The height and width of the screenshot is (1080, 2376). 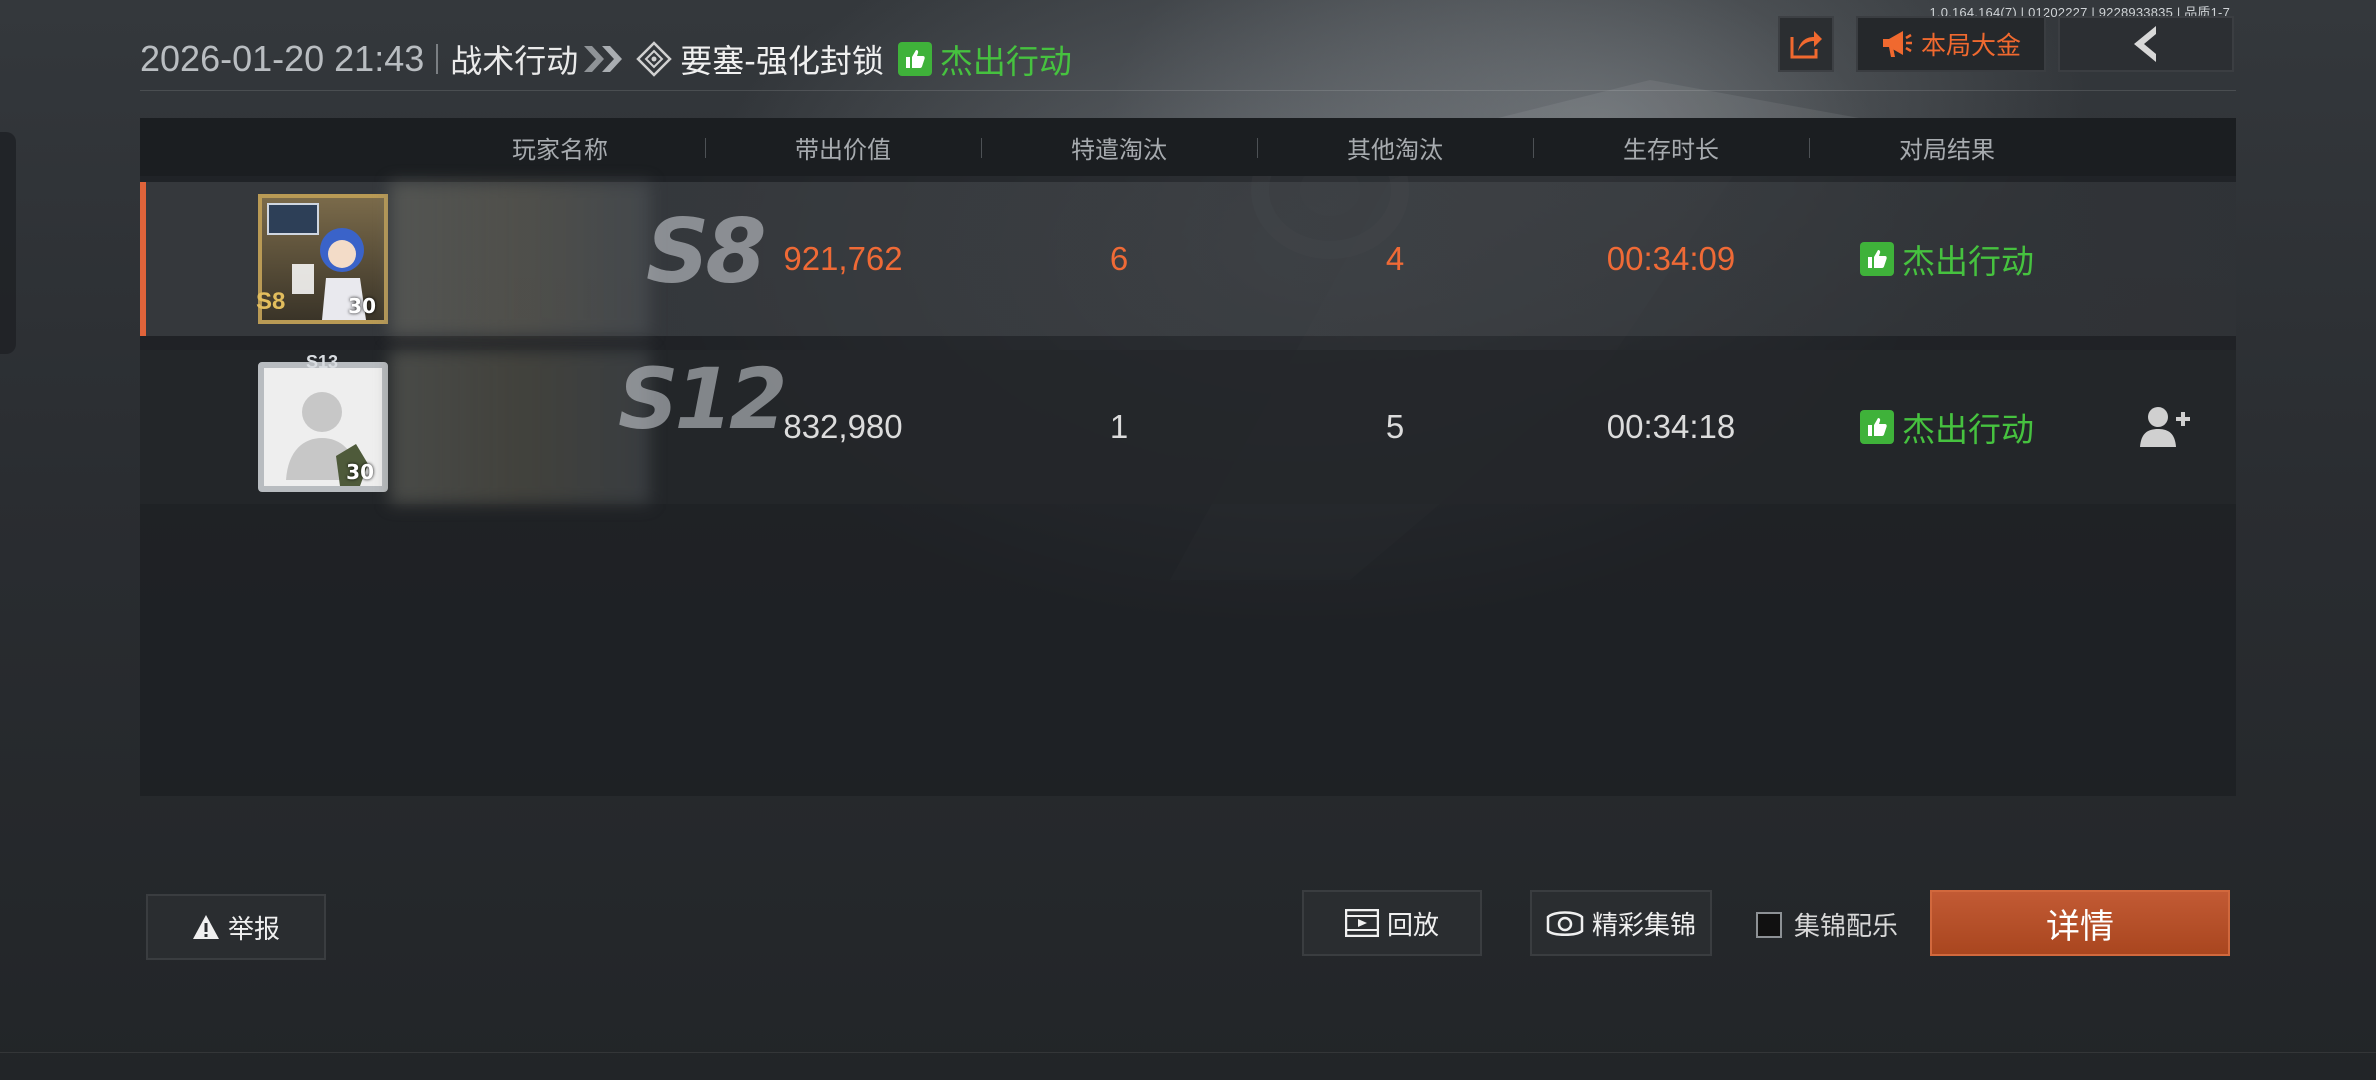 I want to click on col-special-kills: 特遣淘汰, so click(x=1119, y=149).